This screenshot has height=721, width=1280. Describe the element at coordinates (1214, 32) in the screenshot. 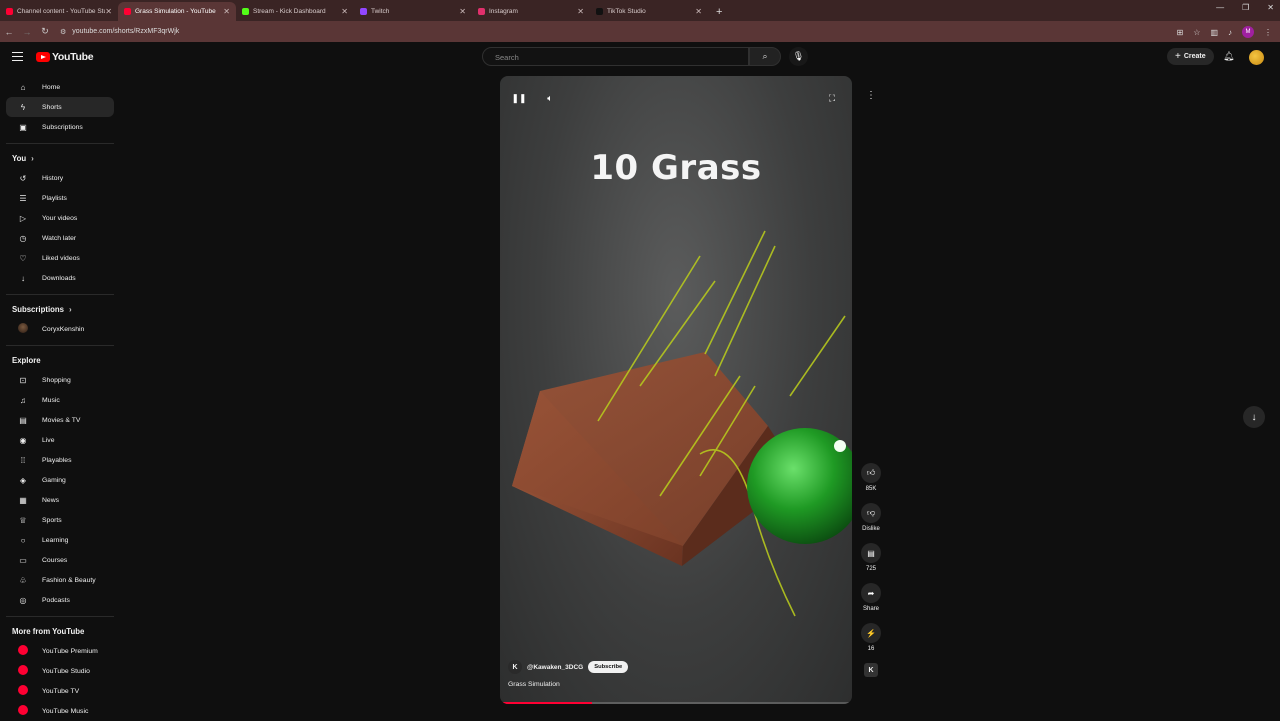

I see `sidepanel-icon: ▥` at that location.